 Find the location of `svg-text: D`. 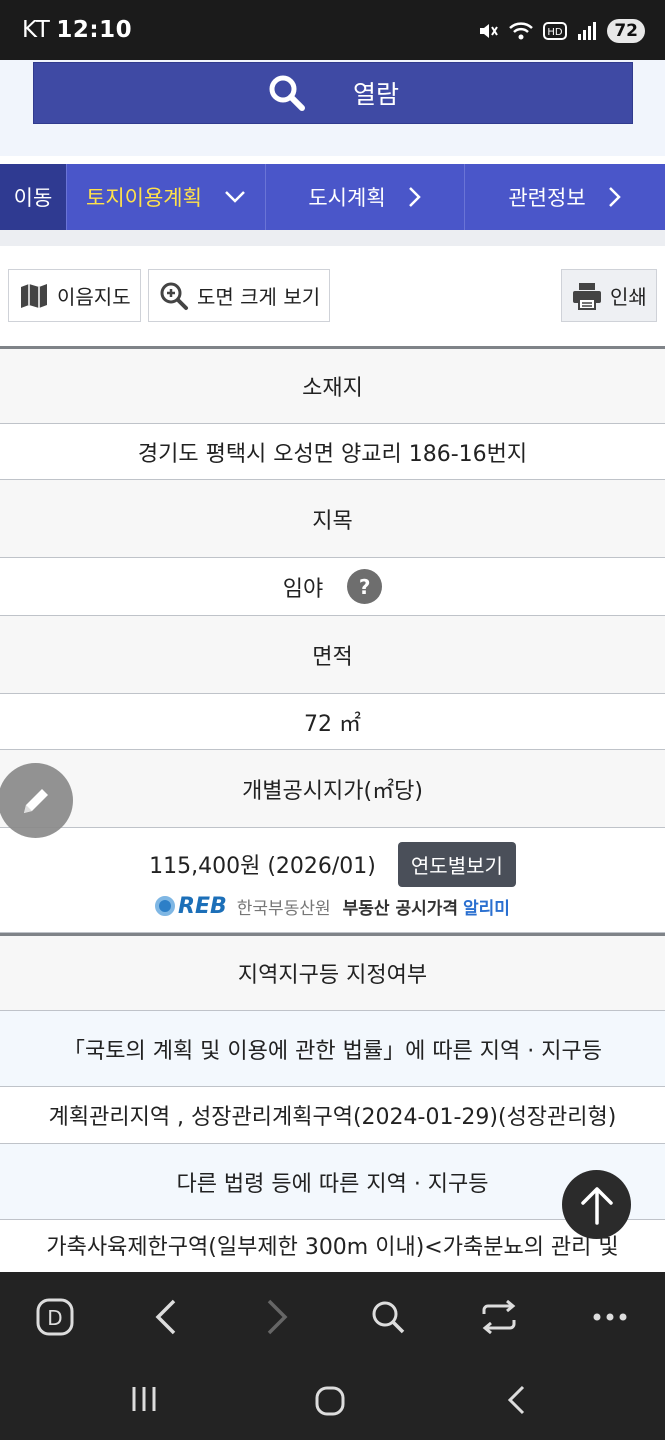

svg-text: D is located at coordinates (55, 1318).